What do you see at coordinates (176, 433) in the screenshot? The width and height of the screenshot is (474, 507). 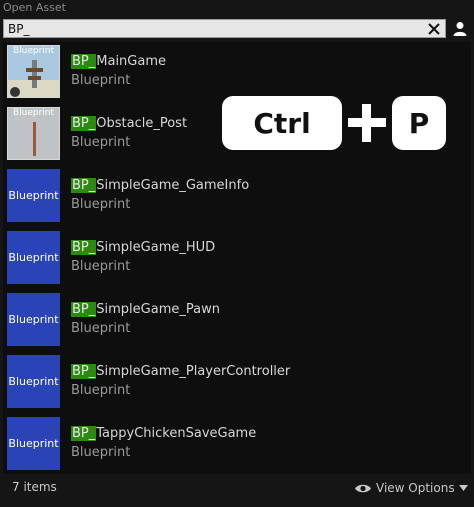 I see `asset-name-rest: TappyChickenSaveGame` at bounding box center [176, 433].